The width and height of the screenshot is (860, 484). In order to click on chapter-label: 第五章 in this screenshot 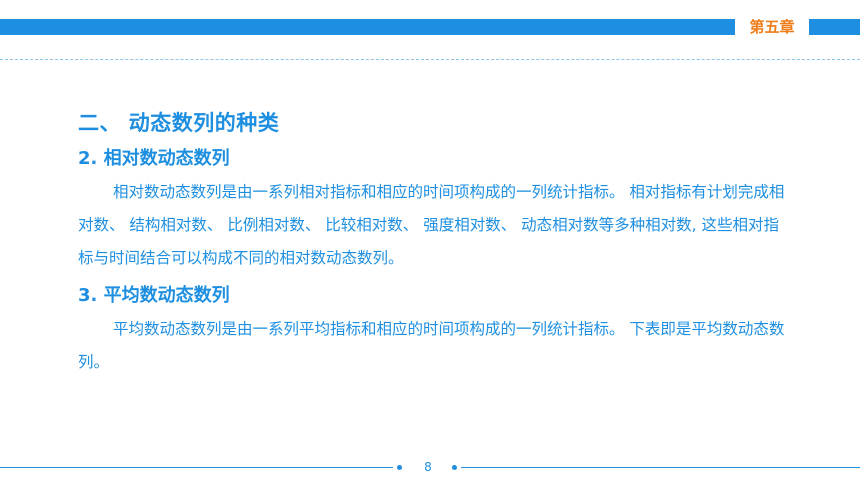, I will do `click(772, 27)`.